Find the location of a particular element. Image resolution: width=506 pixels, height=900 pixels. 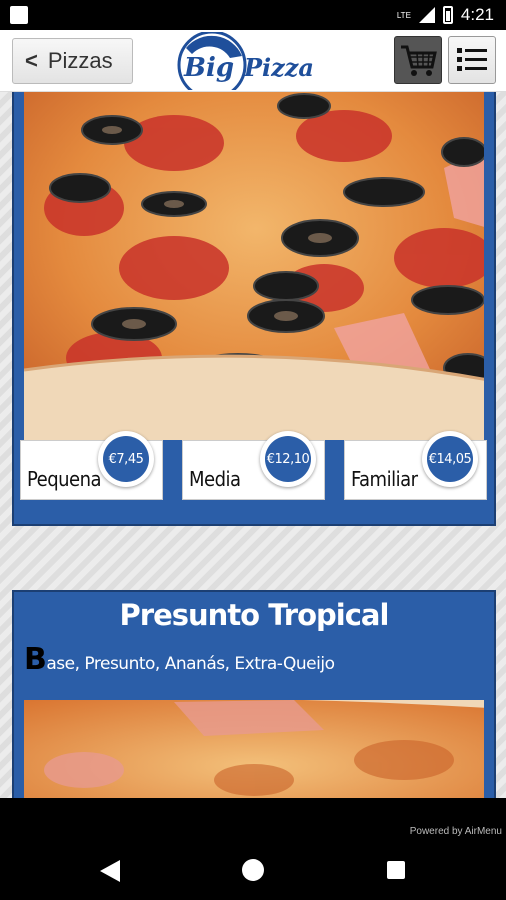

network-type: LTE is located at coordinates (403, 15).